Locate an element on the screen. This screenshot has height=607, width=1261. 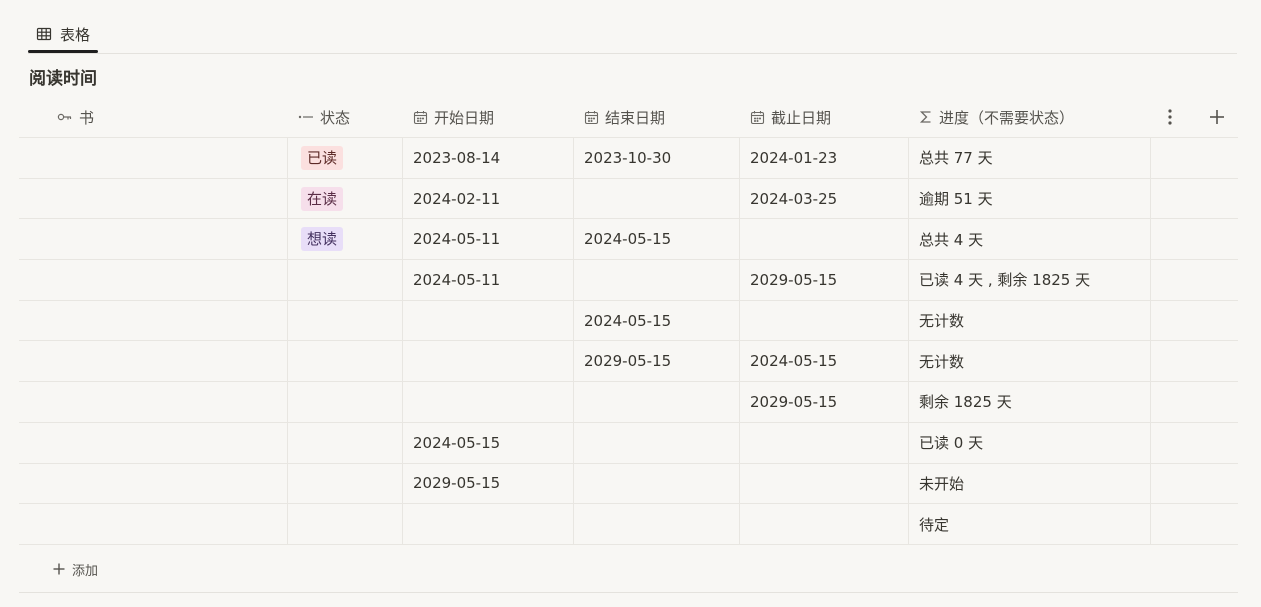
cell-start-date: 2023-08-14 is located at coordinates (488, 158).